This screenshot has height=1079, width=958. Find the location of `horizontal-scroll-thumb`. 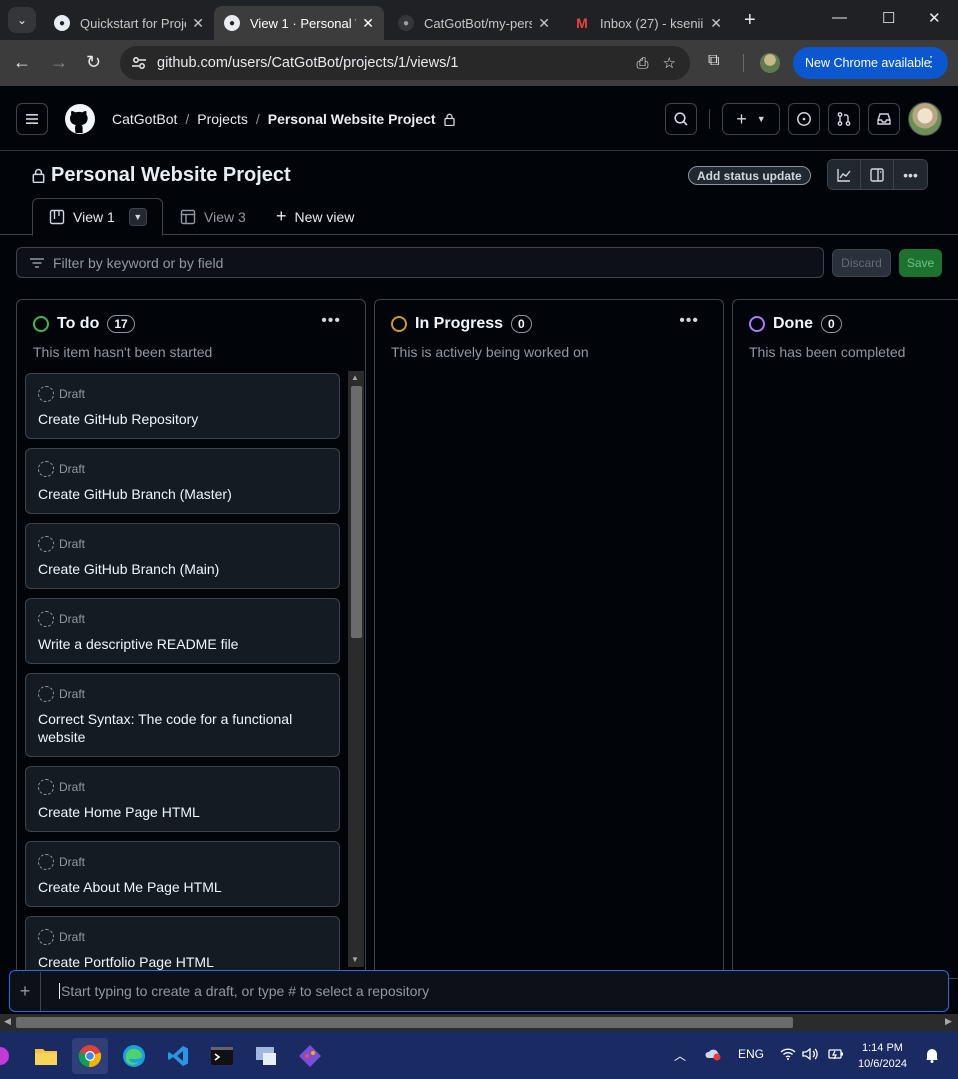

horizontal-scroll-thumb is located at coordinates (404, 1022).